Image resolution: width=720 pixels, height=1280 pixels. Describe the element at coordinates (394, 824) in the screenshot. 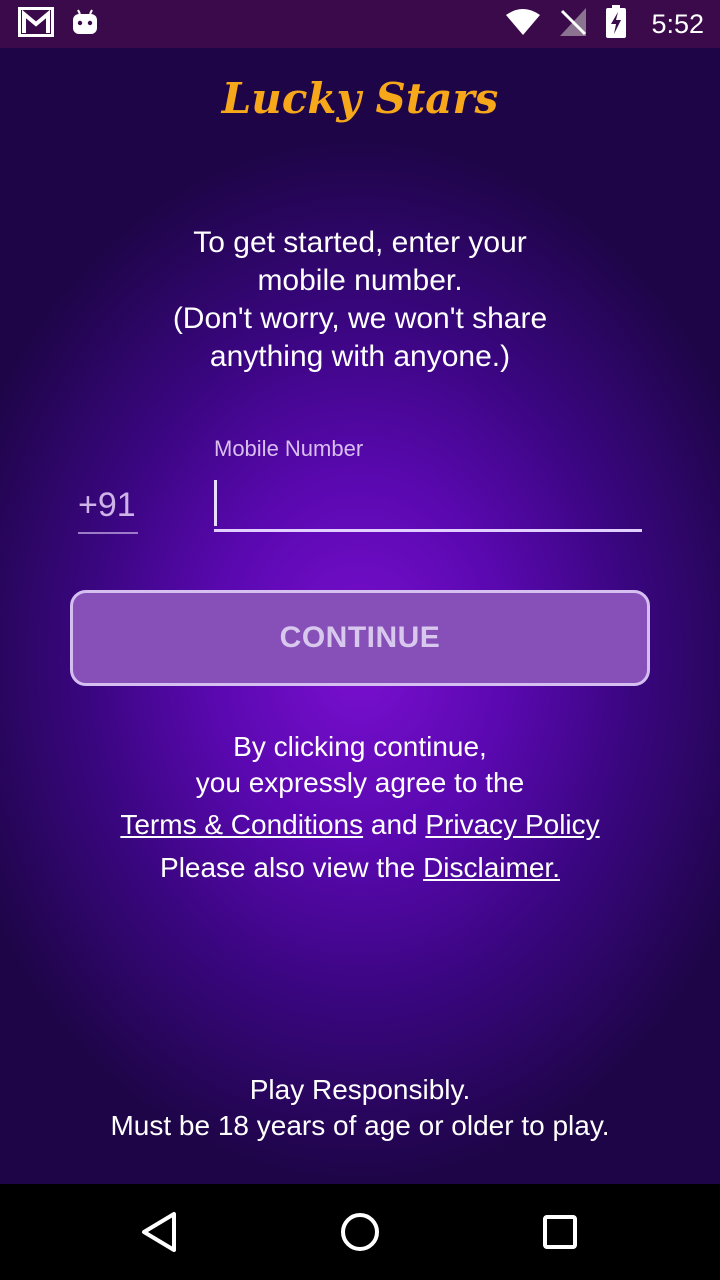

I see `and-text: and` at that location.